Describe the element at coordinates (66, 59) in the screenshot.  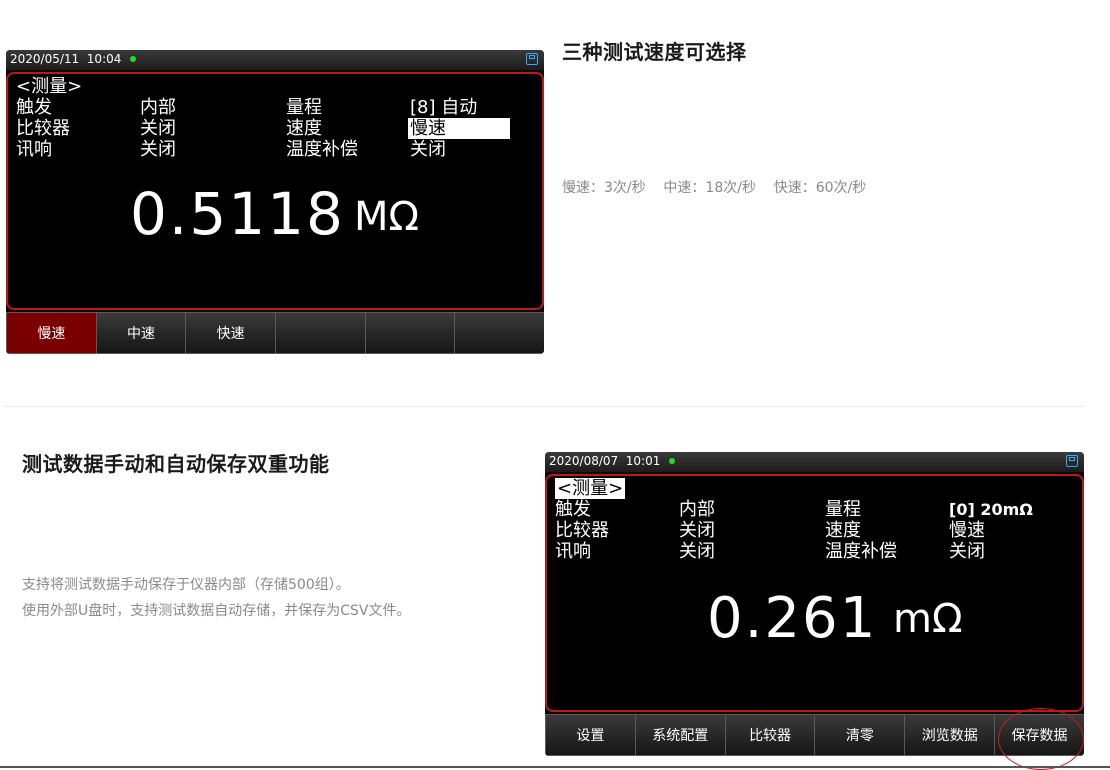
I see `datetime: 2020/05/11 10:04` at that location.